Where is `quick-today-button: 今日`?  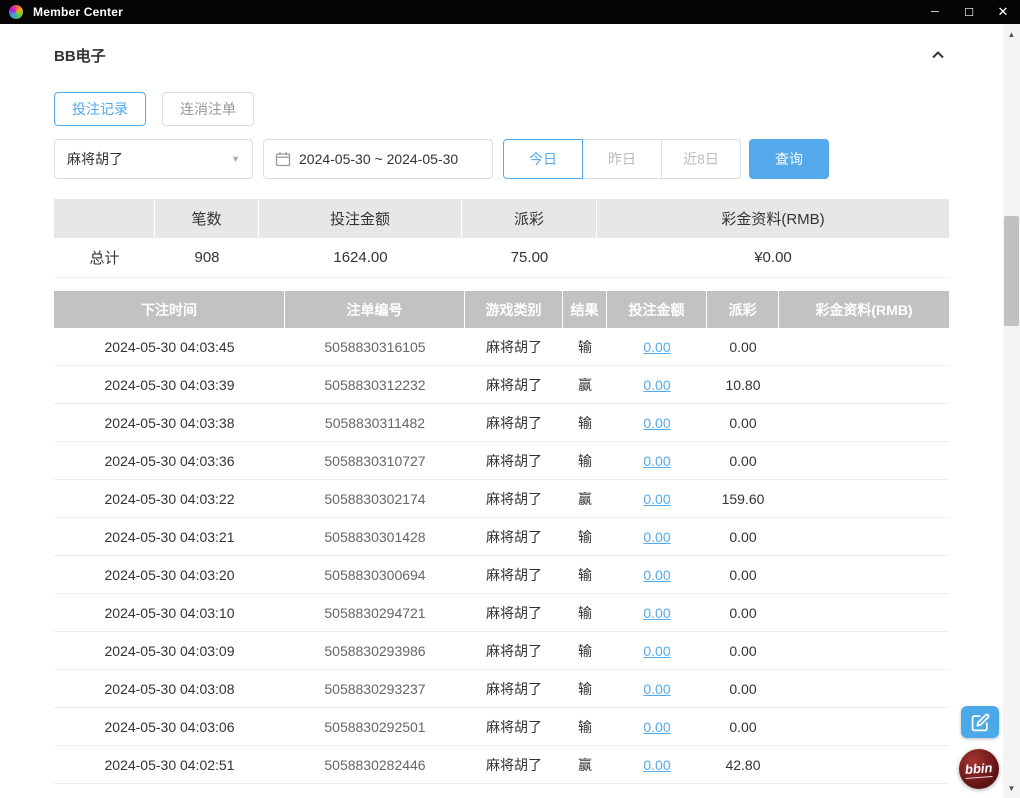 quick-today-button: 今日 is located at coordinates (543, 159).